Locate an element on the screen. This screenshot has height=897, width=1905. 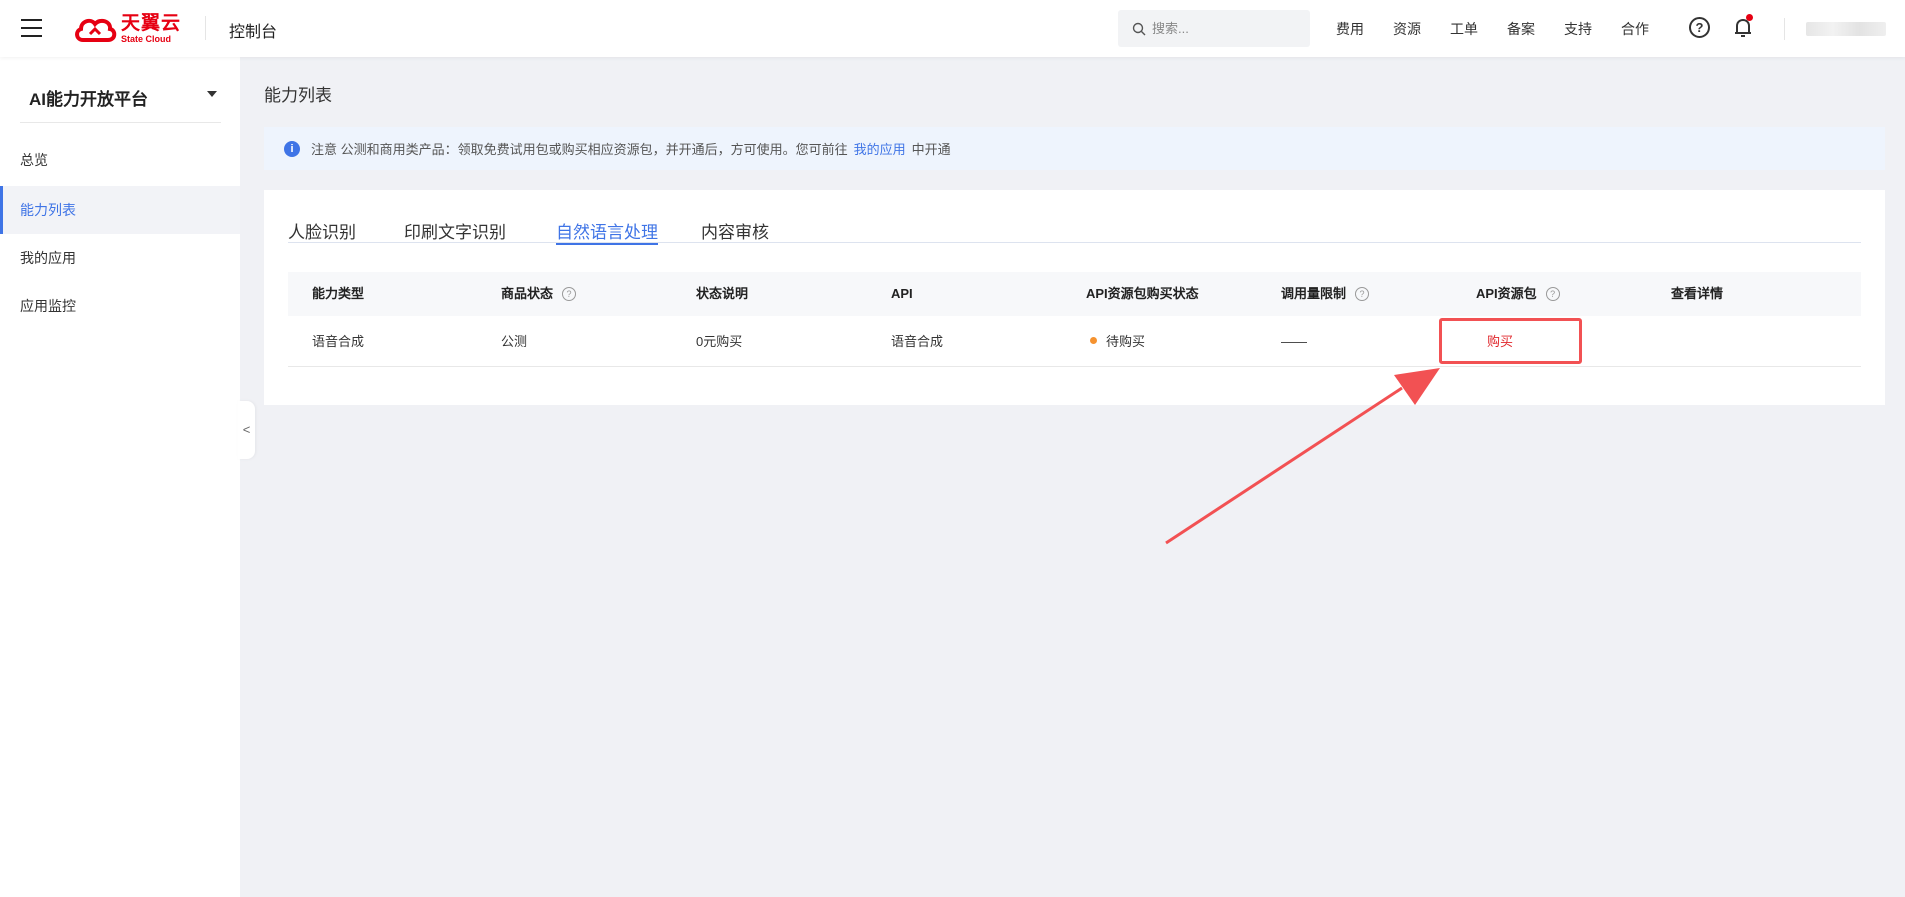
top-nav: 费用 资源 工单 备案 支持 合作 is located at coordinates (1507, 29).